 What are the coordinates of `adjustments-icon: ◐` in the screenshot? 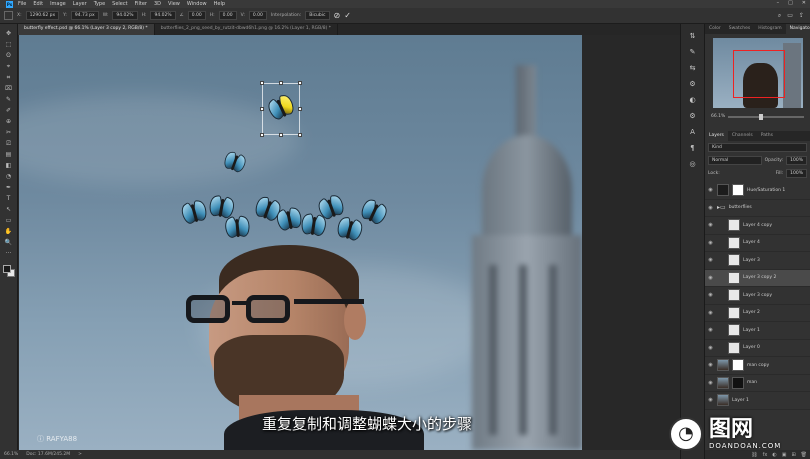 It's located at (692, 100).